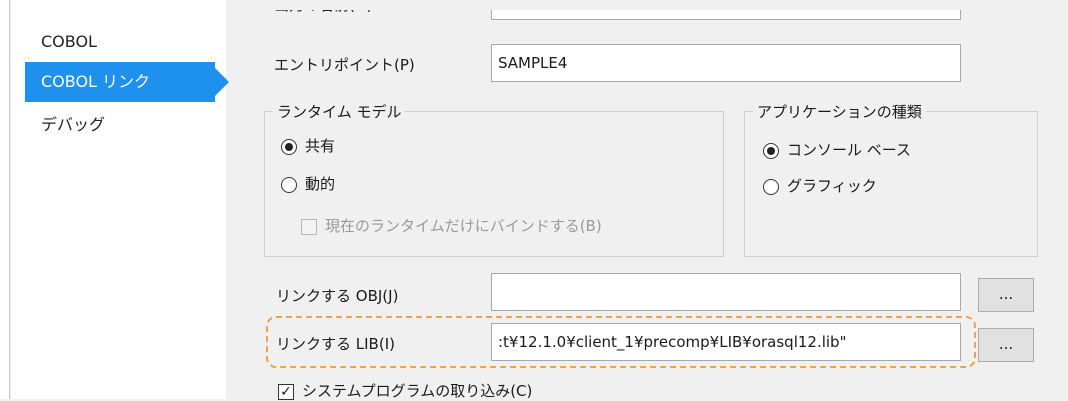 Image resolution: width=1068 pixels, height=401 pixels. I want to click on sidebar-item-cobol-link: COBOL リンク, so click(127, 82).